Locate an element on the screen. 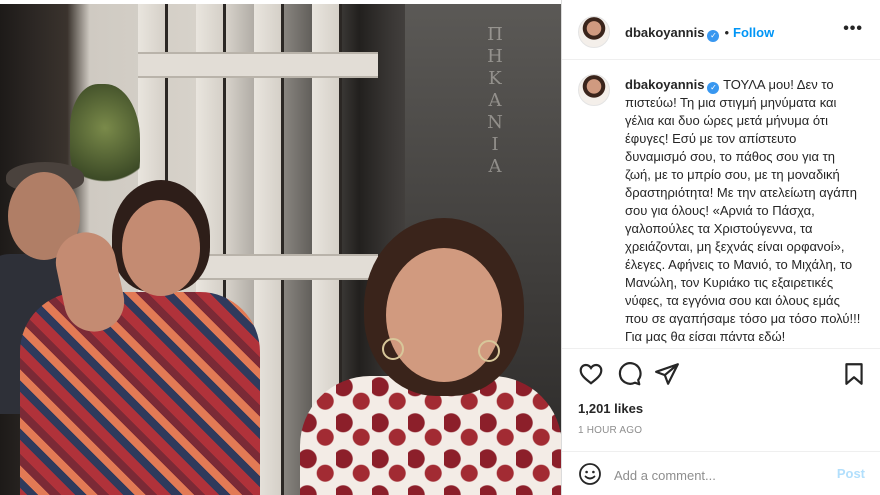 The width and height of the screenshot is (880, 495). post-timestamp: 1 HOUR AGO is located at coordinates (610, 430).